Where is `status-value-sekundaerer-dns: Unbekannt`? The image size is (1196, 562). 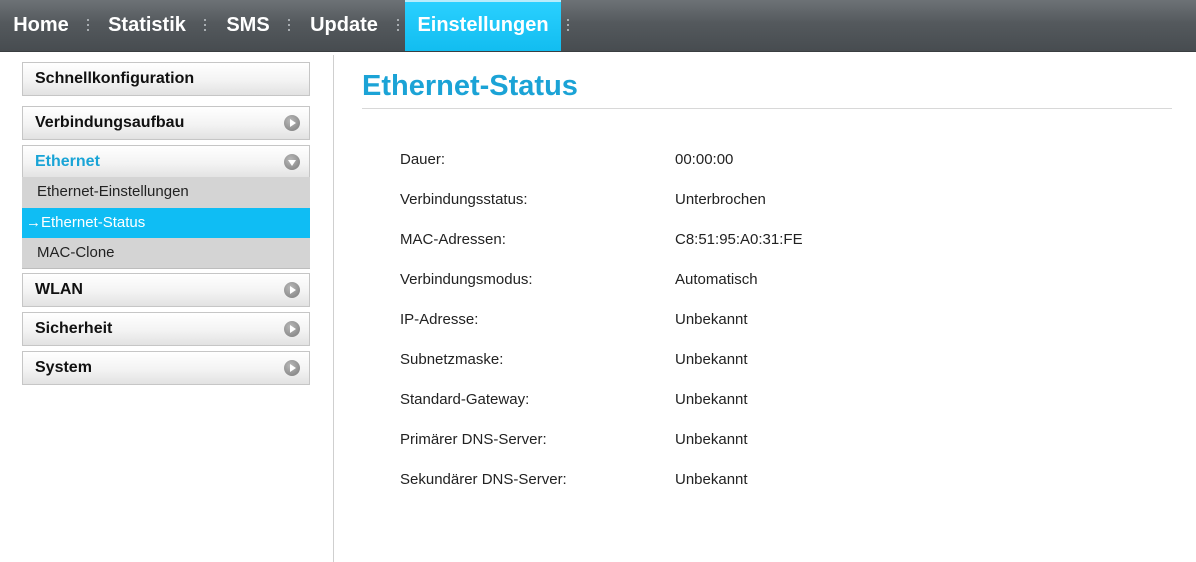
status-value-sekundaerer-dns: Unbekannt is located at coordinates (711, 479).